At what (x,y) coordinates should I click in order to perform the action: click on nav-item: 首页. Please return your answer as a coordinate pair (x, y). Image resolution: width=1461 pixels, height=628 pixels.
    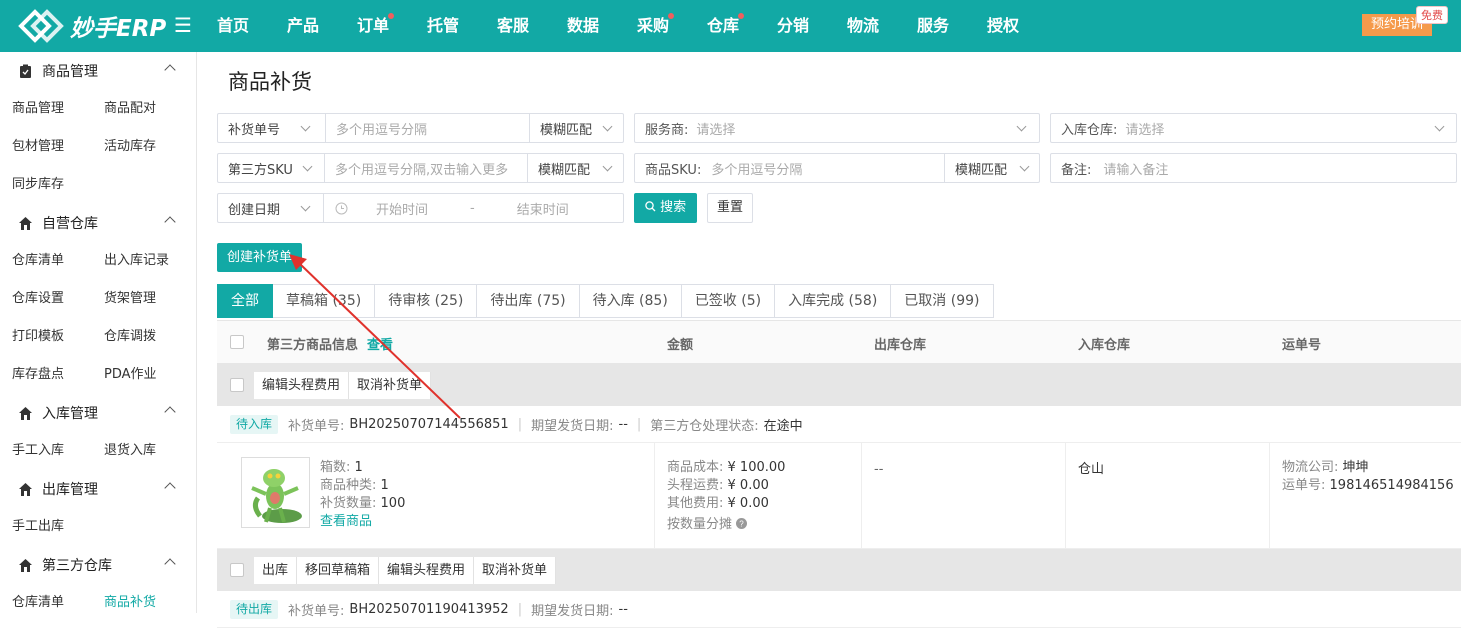
    Looking at the image, I should click on (233, 26).